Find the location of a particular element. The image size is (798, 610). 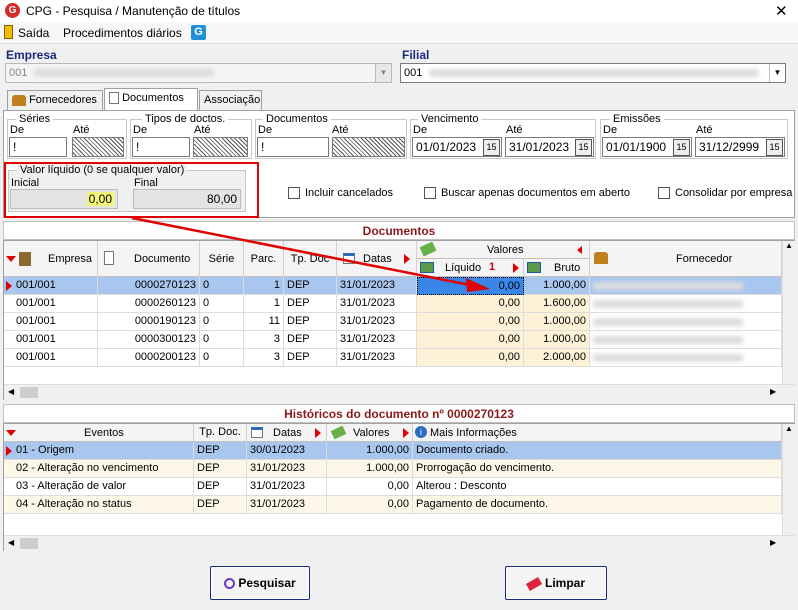

hist-cell-info: Pagamento de documento. is located at coordinates (597, 505).